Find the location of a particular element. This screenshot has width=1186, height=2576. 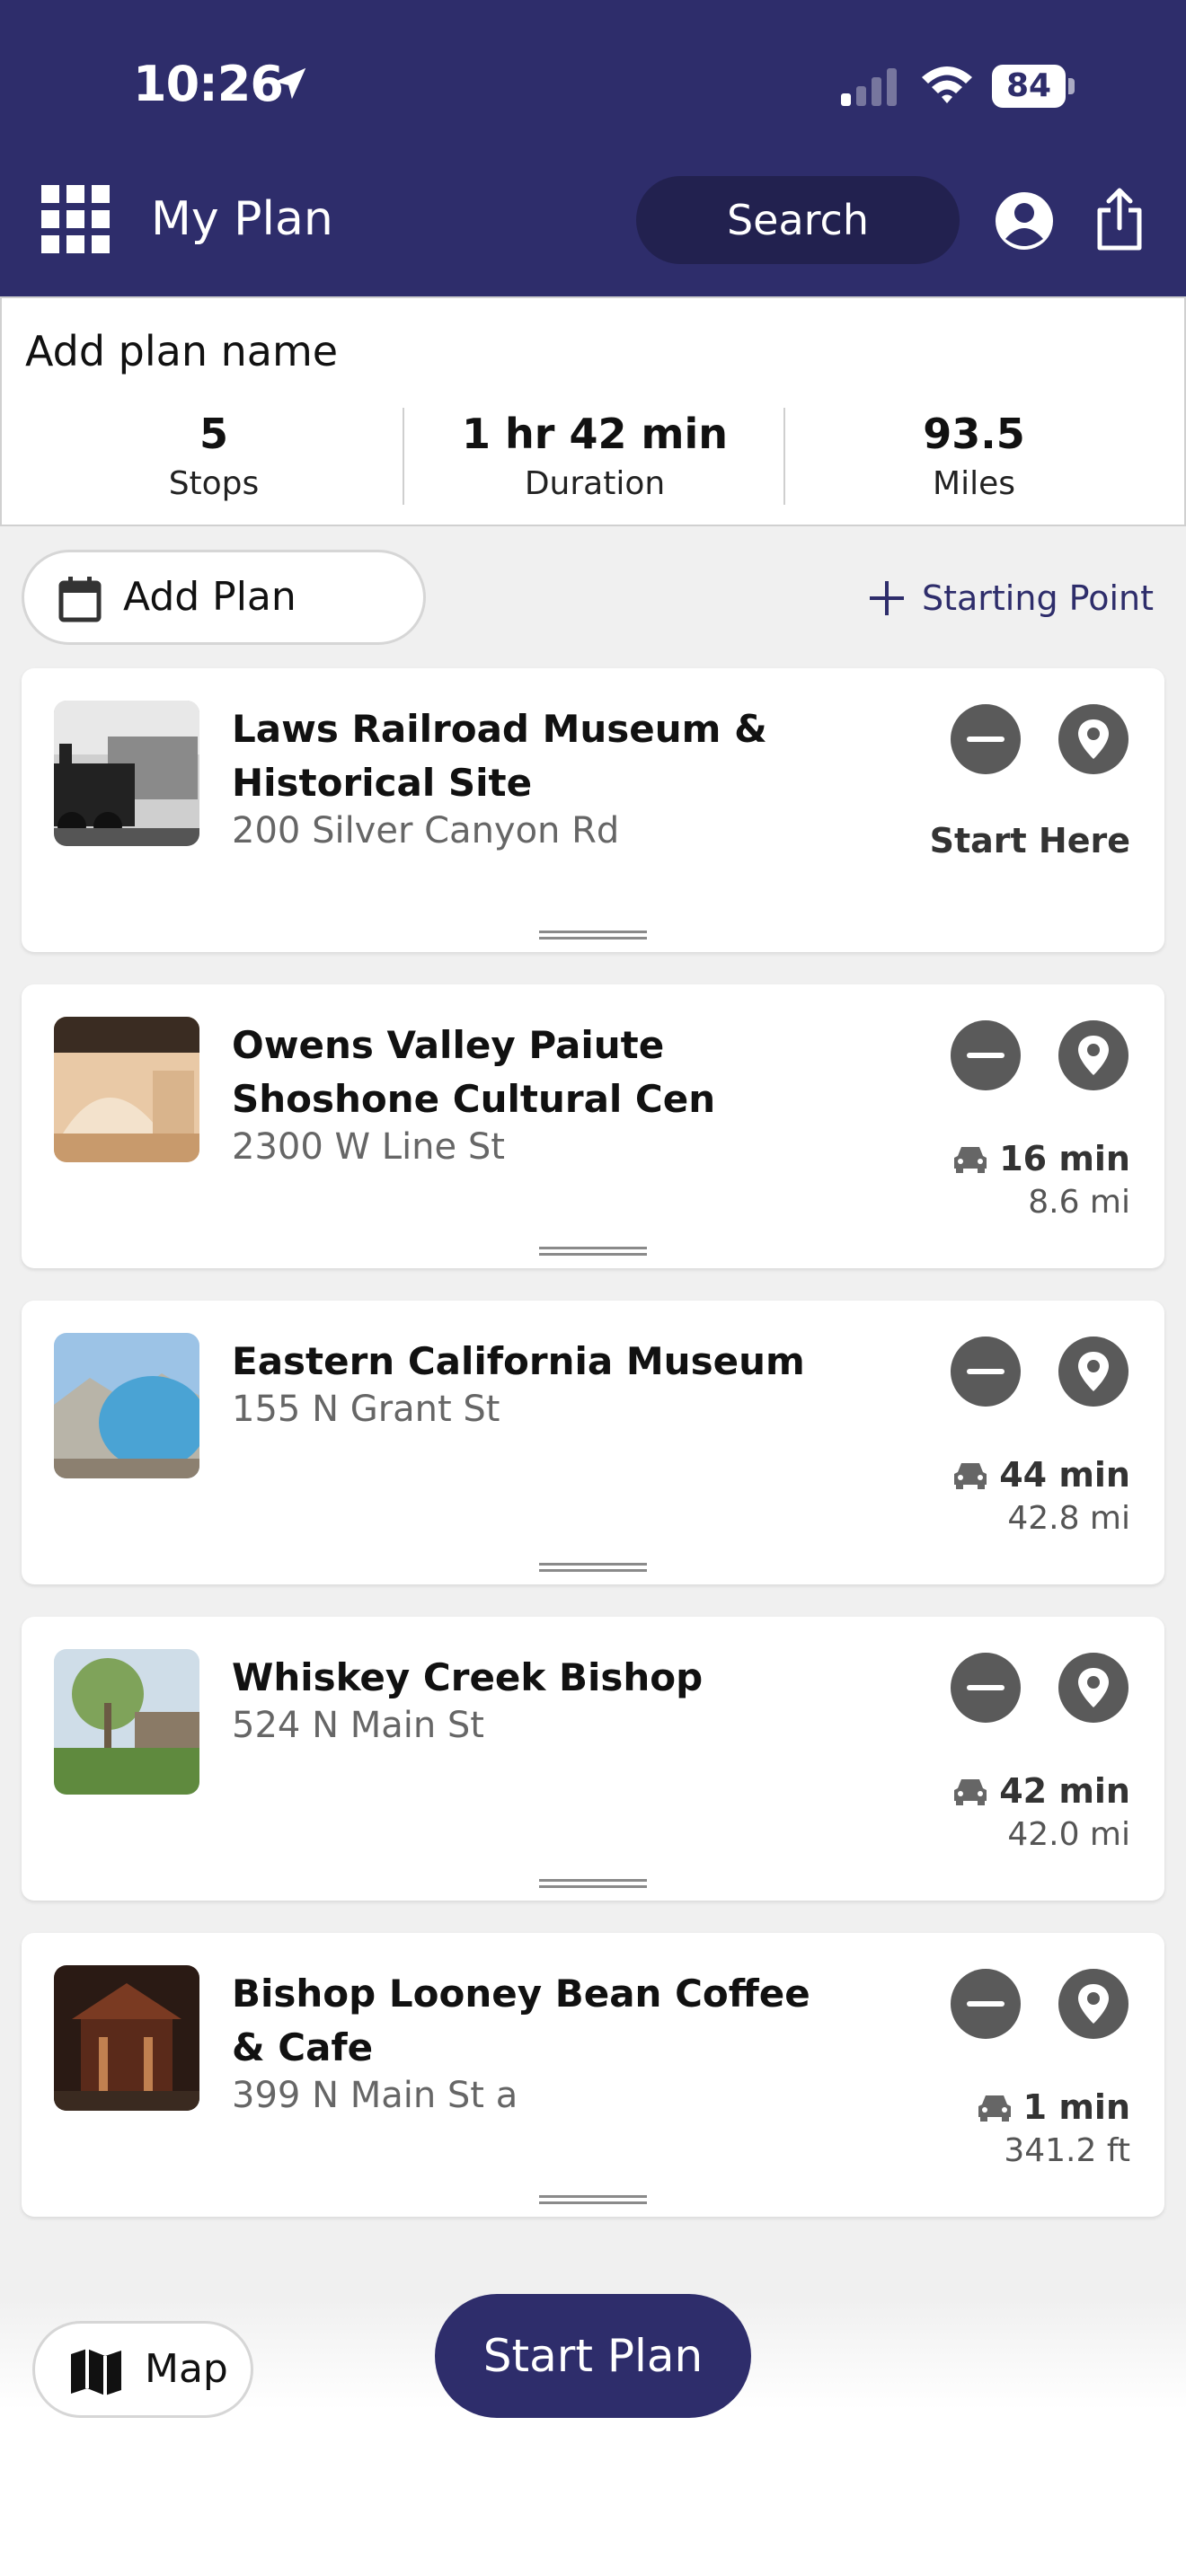

apps-grid-icon is located at coordinates (75, 219).